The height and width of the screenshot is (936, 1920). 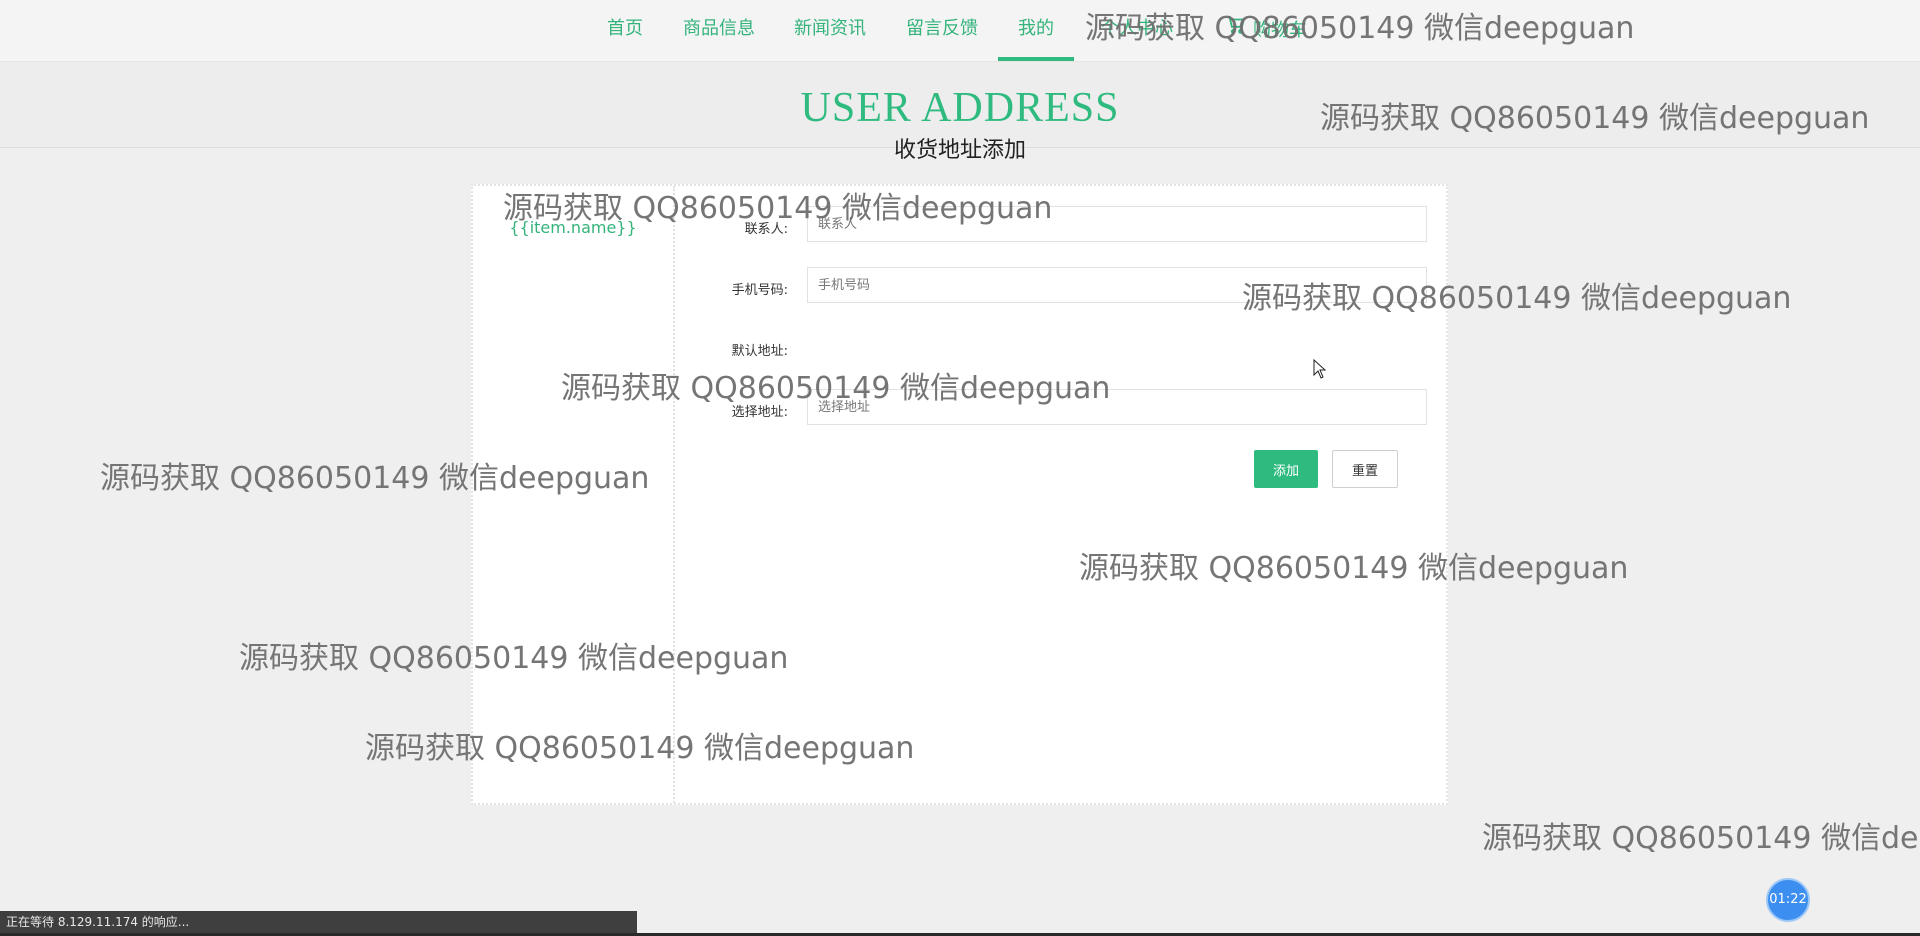 I want to click on form-row-address: 选择地址:, so click(x=959, y=409).